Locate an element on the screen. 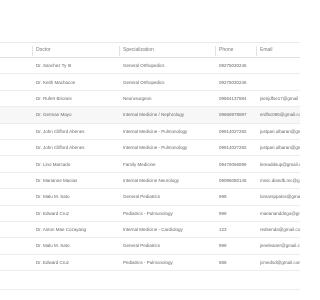 This screenshot has width=320, height=300. email-cell: lomarsppalos@gmai is located at coordinates (280, 197).